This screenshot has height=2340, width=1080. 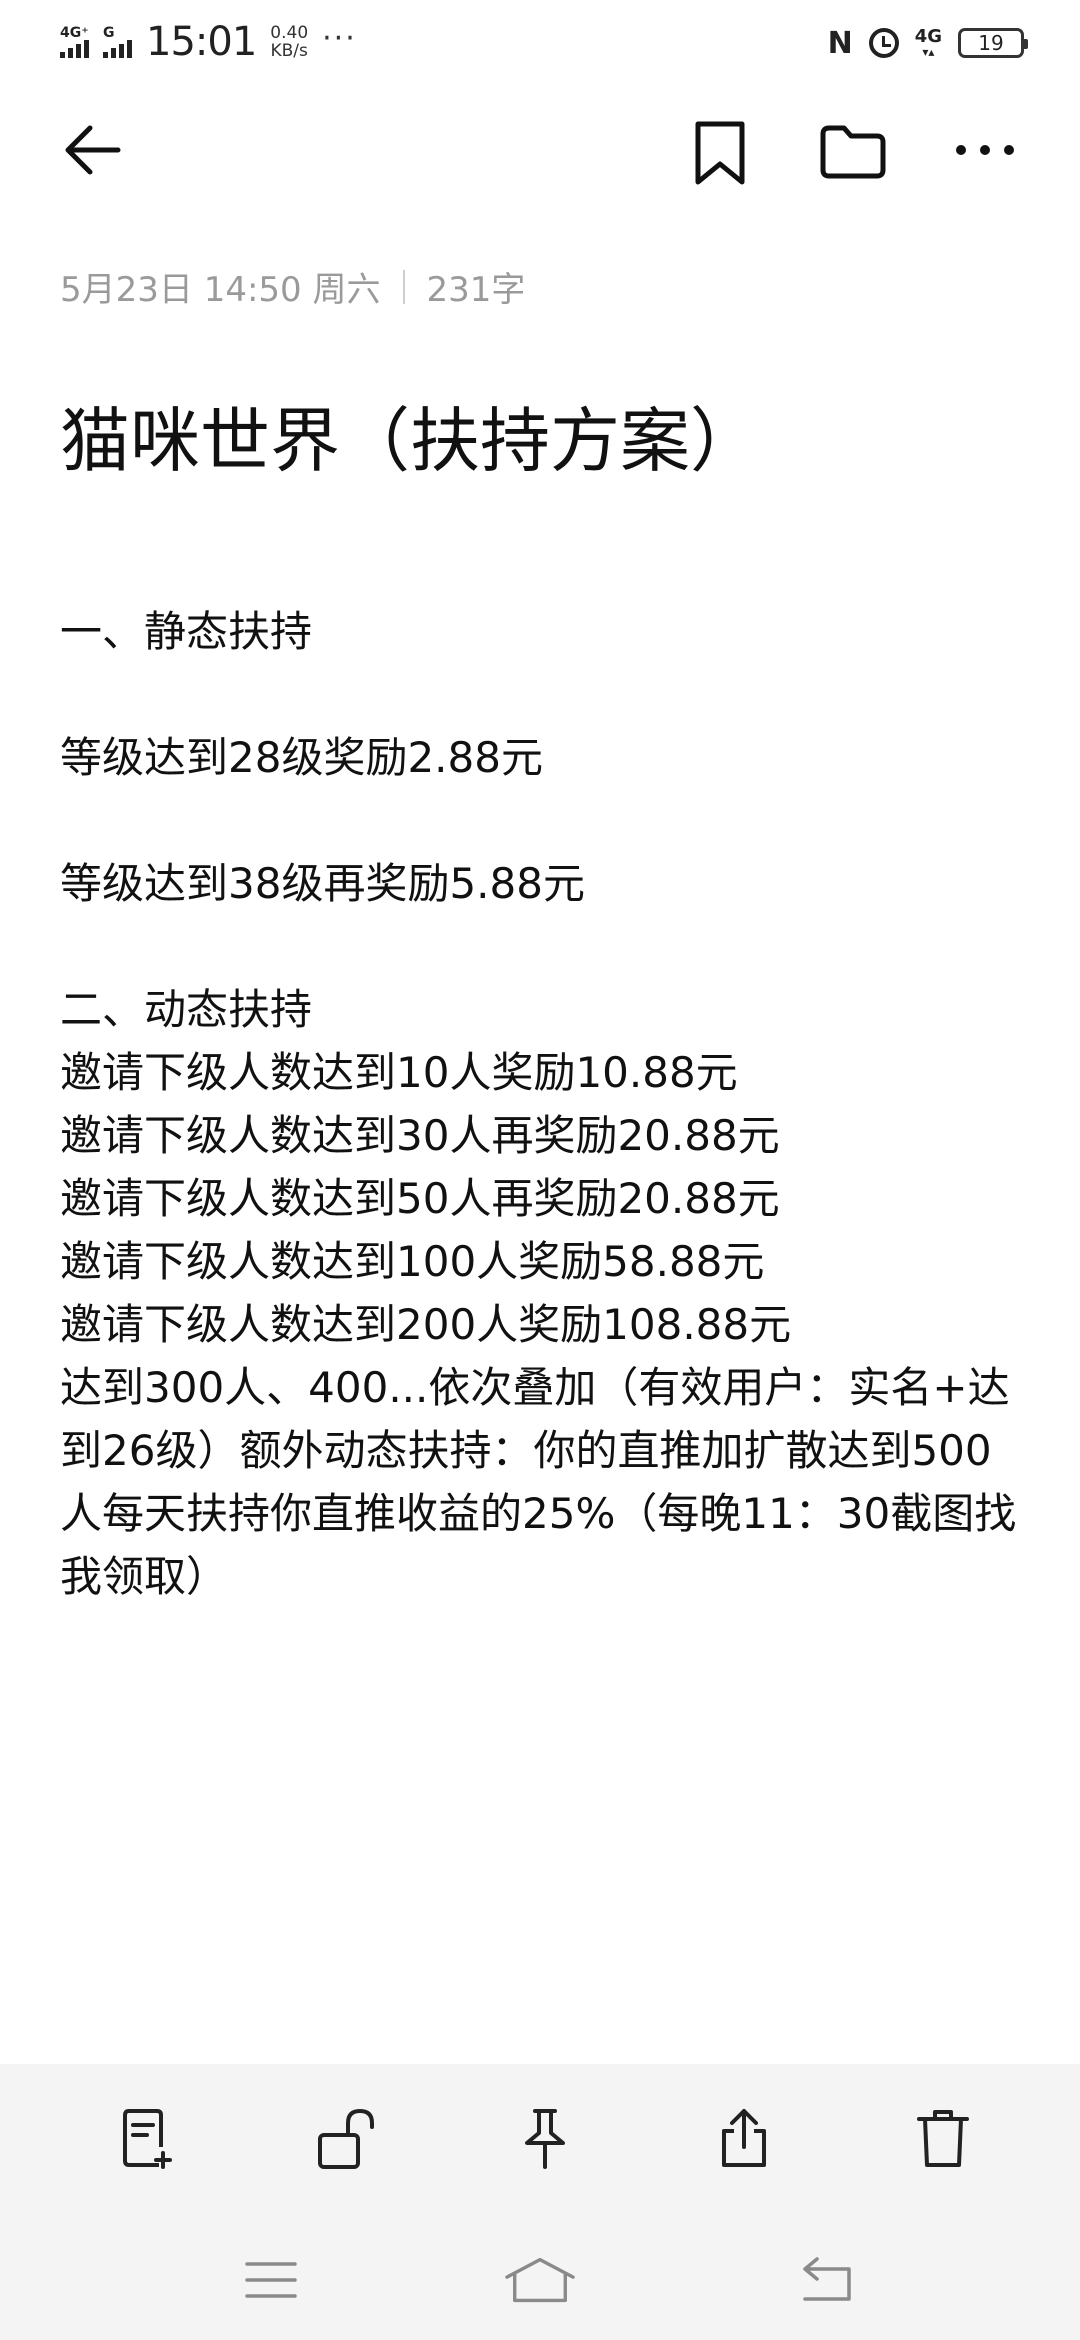 I want to click on note-line: 邀请下级人数达到30人再奖励20.88元, so click(x=420, y=1135).